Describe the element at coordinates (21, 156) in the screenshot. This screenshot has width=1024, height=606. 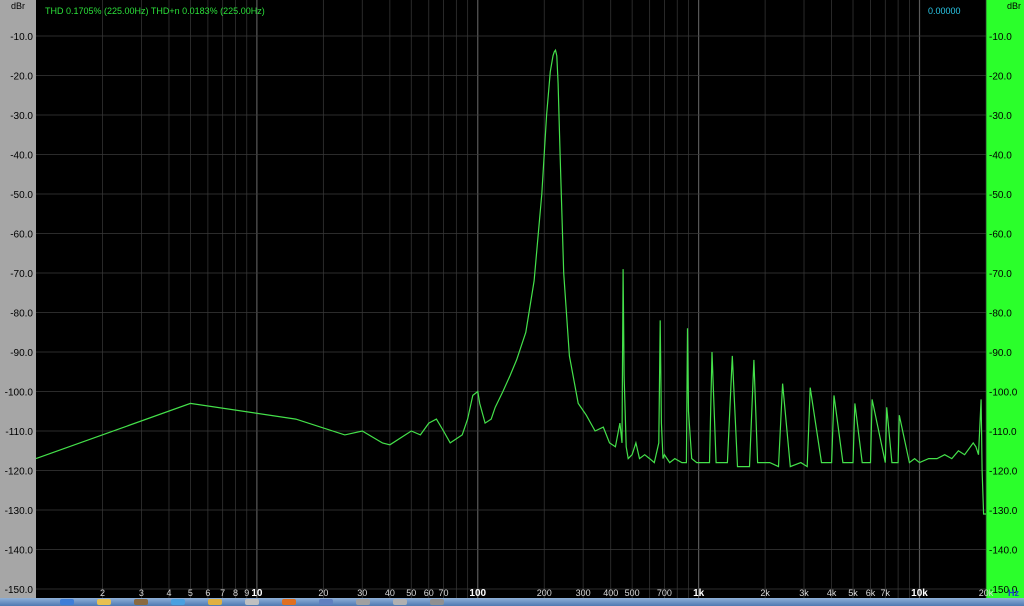
I see `y-tick-label: -40.0` at that location.